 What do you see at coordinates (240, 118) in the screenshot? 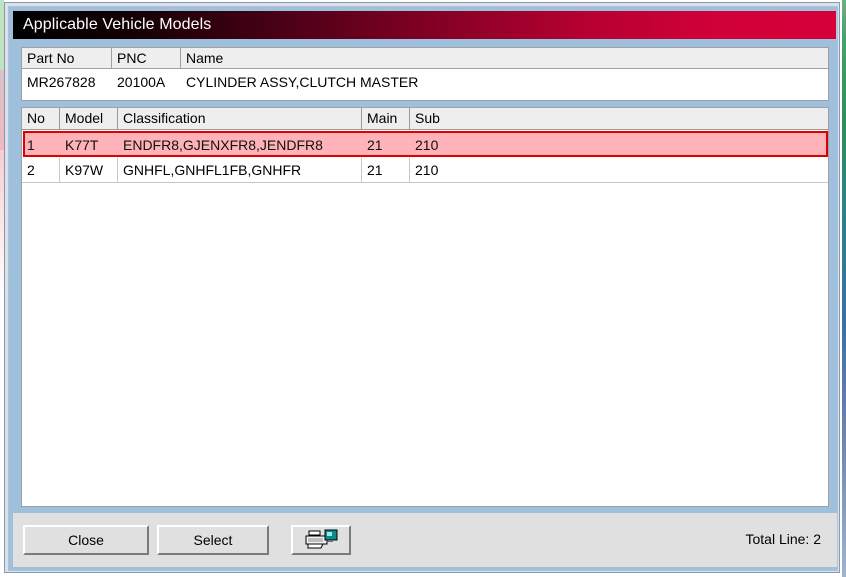
I see `grid-header-classification: Classification` at bounding box center [240, 118].